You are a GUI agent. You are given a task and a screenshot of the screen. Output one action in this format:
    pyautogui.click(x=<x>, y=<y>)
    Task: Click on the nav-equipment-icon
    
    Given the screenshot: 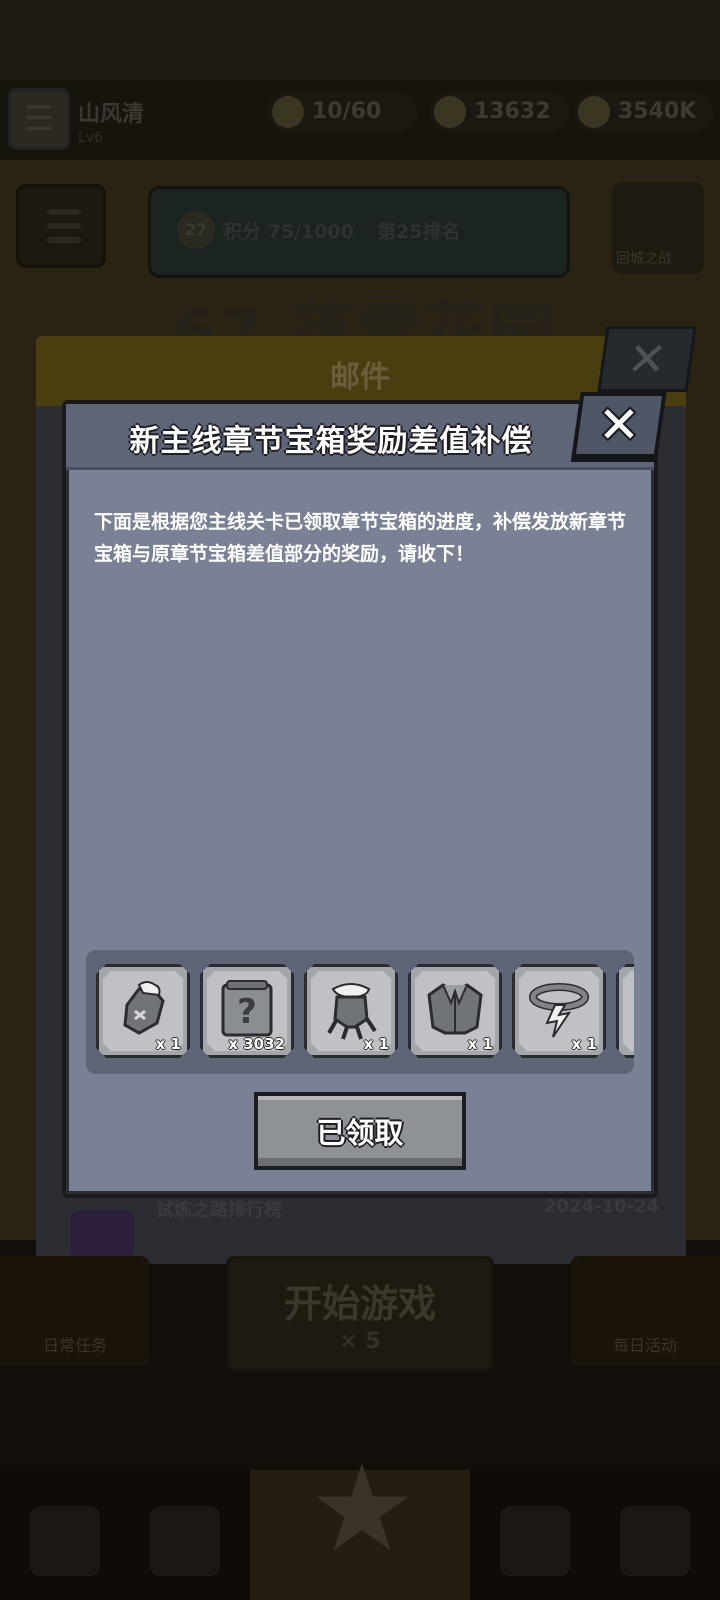 What is the action you would take?
    pyautogui.click(x=185, y=1541)
    